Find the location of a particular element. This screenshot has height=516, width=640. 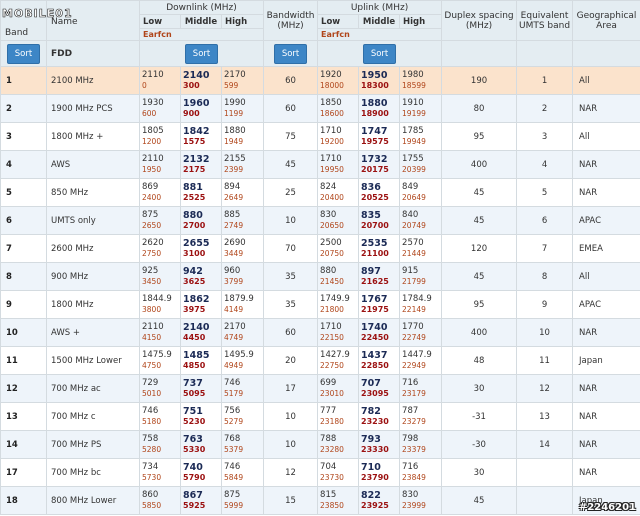

band-number: 13 is located at coordinates (23, 416).